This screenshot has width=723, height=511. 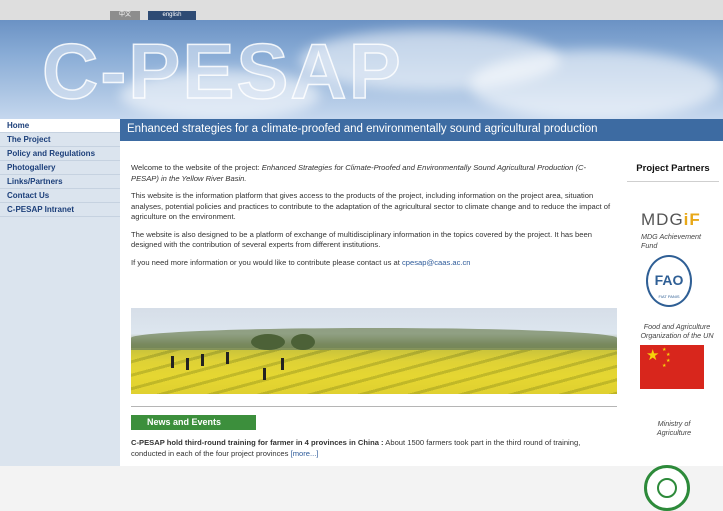 What do you see at coordinates (672, 367) in the screenshot?
I see `china-flag-logo: ★ ★ ★ ★ ★` at bounding box center [672, 367].